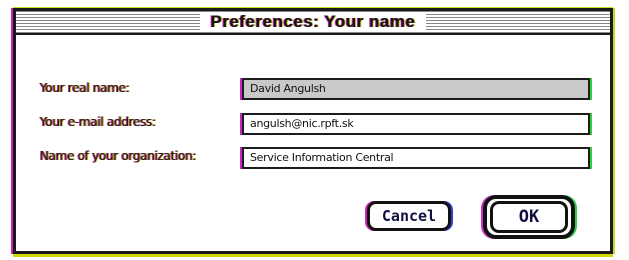 The height and width of the screenshot is (260, 629). I want to click on real-name-field: David Angulsh, so click(416, 89).